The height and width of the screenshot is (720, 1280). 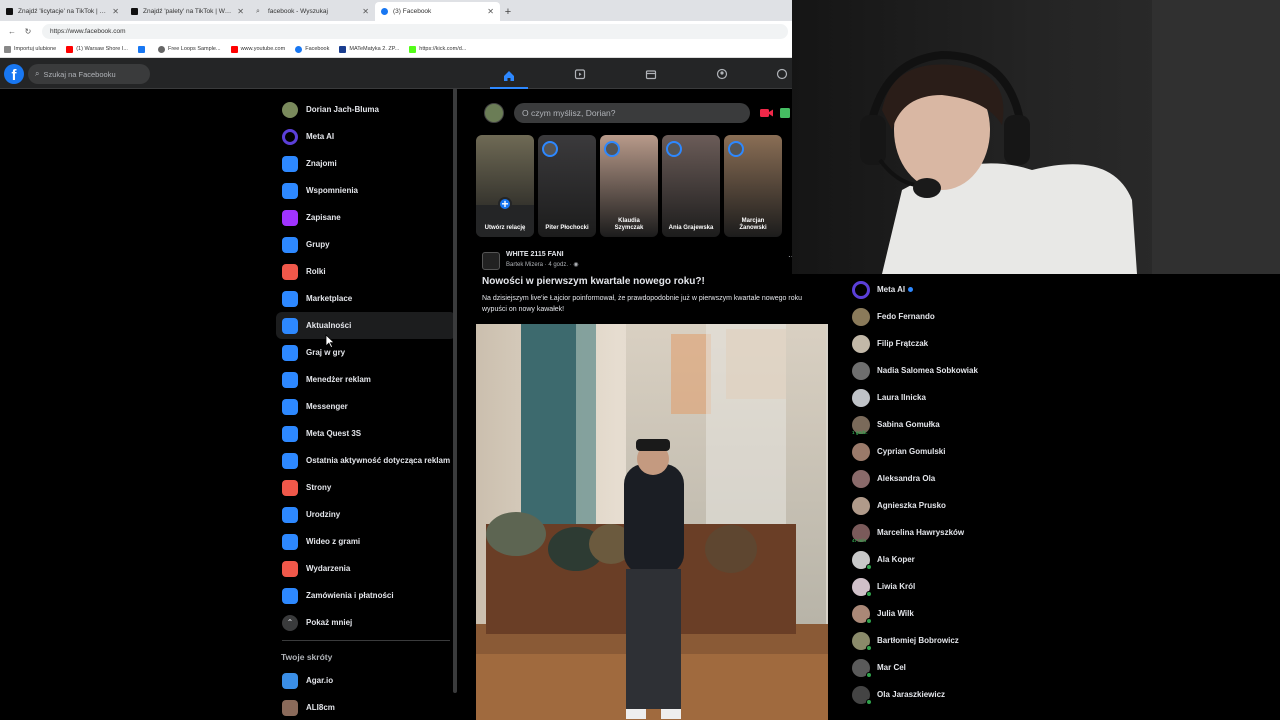 What do you see at coordinates (142, 49) in the screenshot?
I see `bookmark-item` at bounding box center [142, 49].